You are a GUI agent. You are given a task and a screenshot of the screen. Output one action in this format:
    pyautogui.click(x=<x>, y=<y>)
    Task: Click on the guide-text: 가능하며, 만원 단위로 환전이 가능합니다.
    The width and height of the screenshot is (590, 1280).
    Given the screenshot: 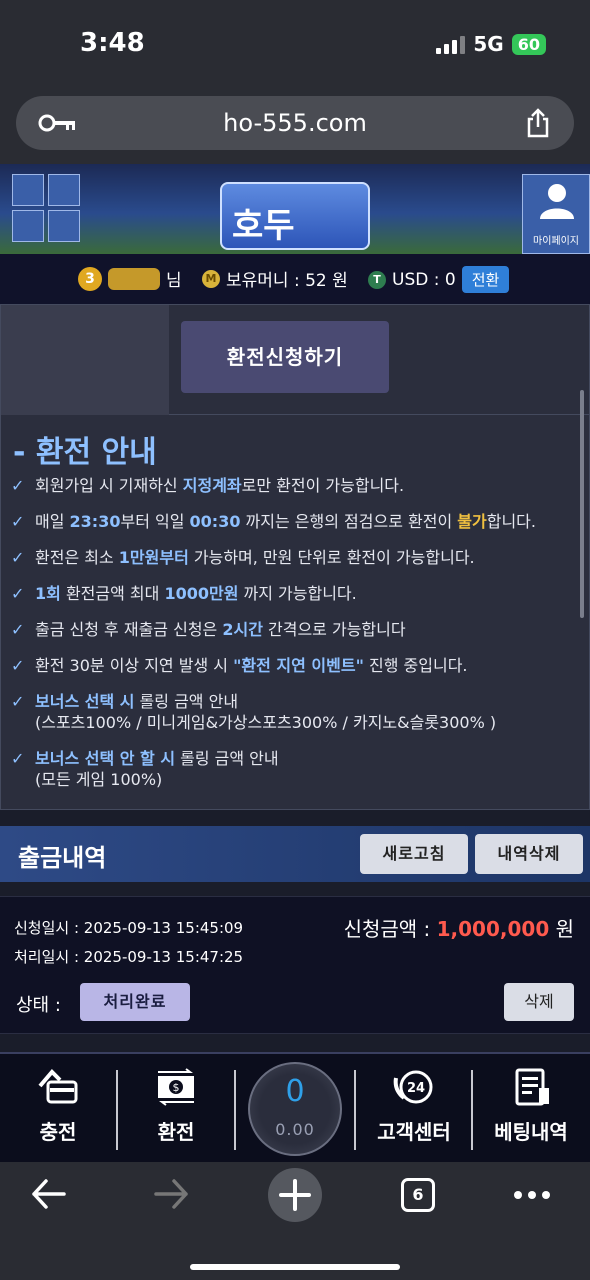 What is the action you would take?
    pyautogui.click(x=331, y=557)
    